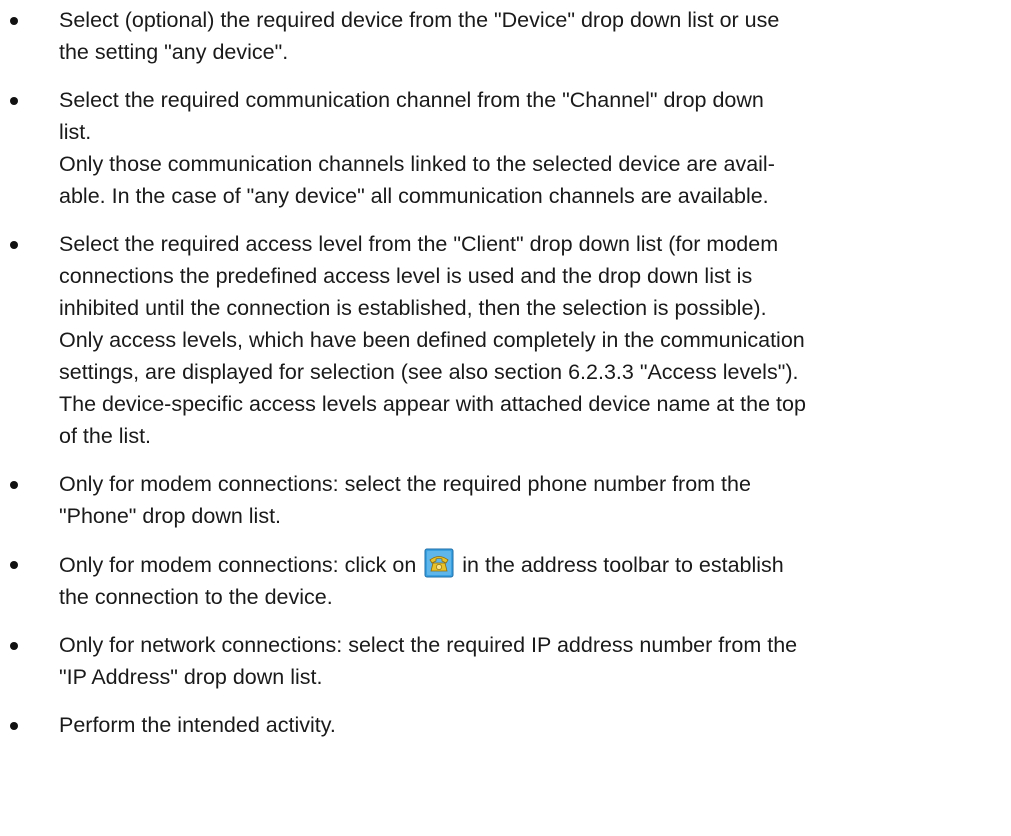 The height and width of the screenshot is (836, 1011). What do you see at coordinates (439, 563) in the screenshot?
I see `phone-dial-icon` at bounding box center [439, 563].